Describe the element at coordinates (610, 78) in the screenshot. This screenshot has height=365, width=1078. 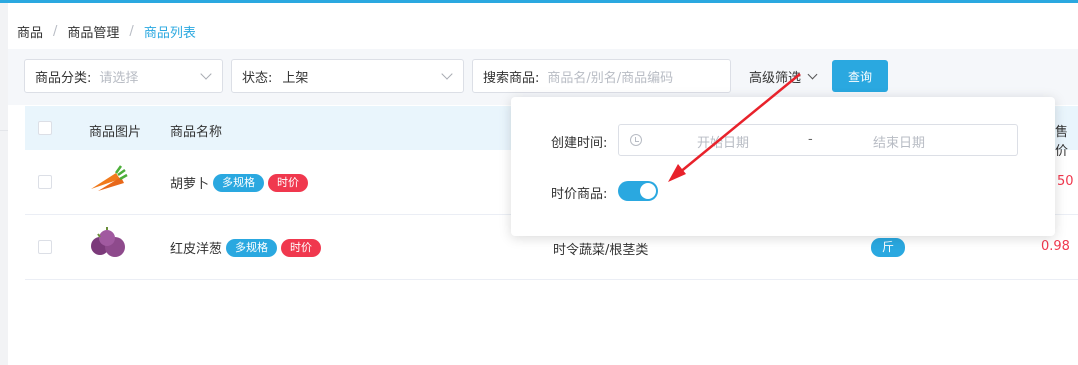
I see `search-placeholder: 商品名/别名/商品编码` at that location.